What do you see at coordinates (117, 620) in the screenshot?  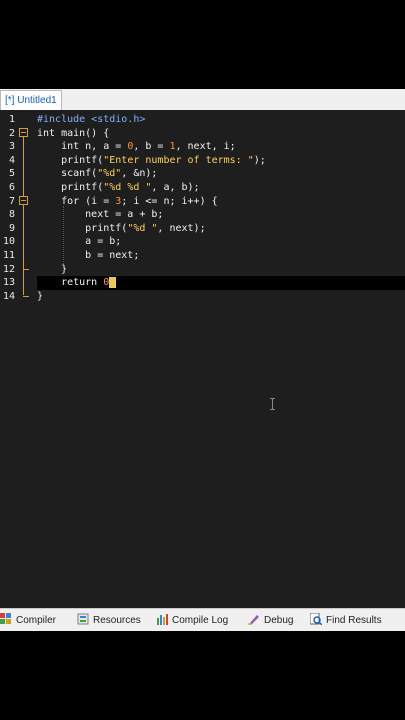 I see `tab-resources-label: Resources` at bounding box center [117, 620].